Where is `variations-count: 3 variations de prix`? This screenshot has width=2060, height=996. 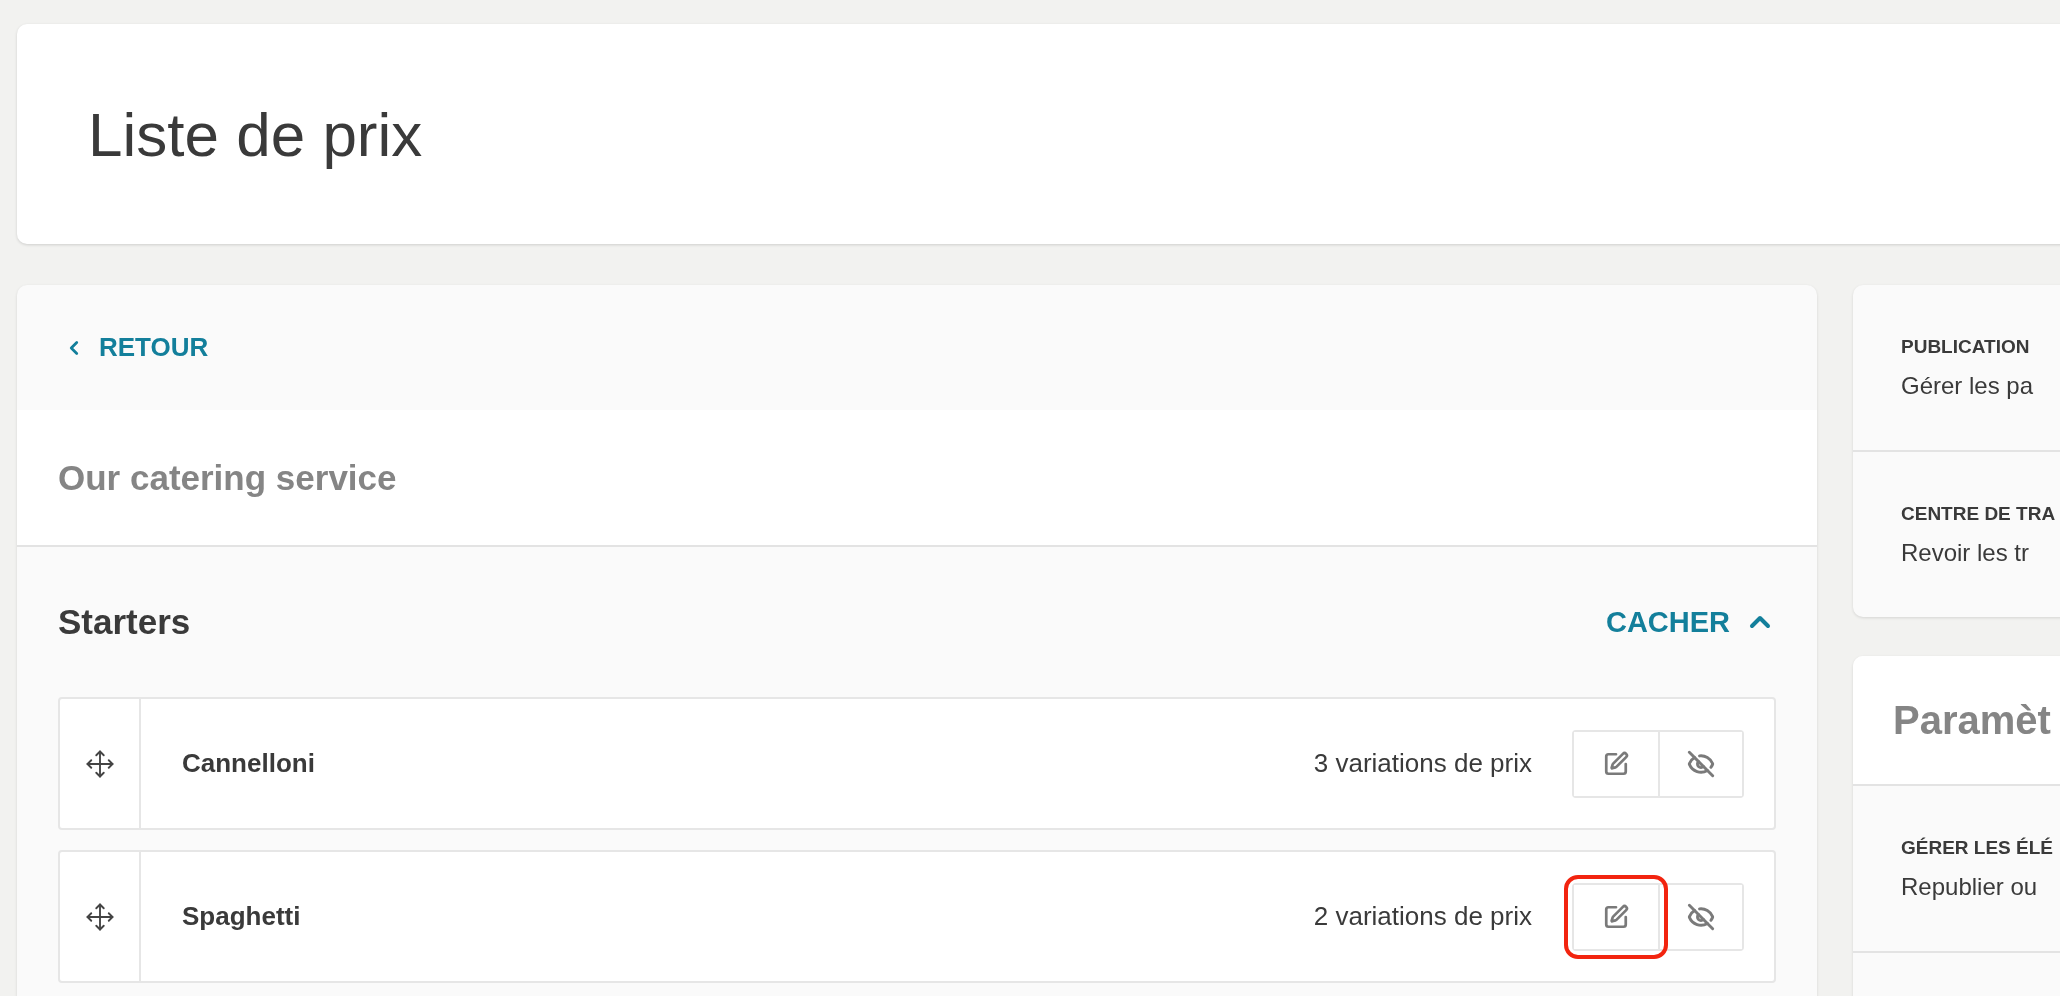
variations-count: 3 variations de prix is located at coordinates (1422, 763).